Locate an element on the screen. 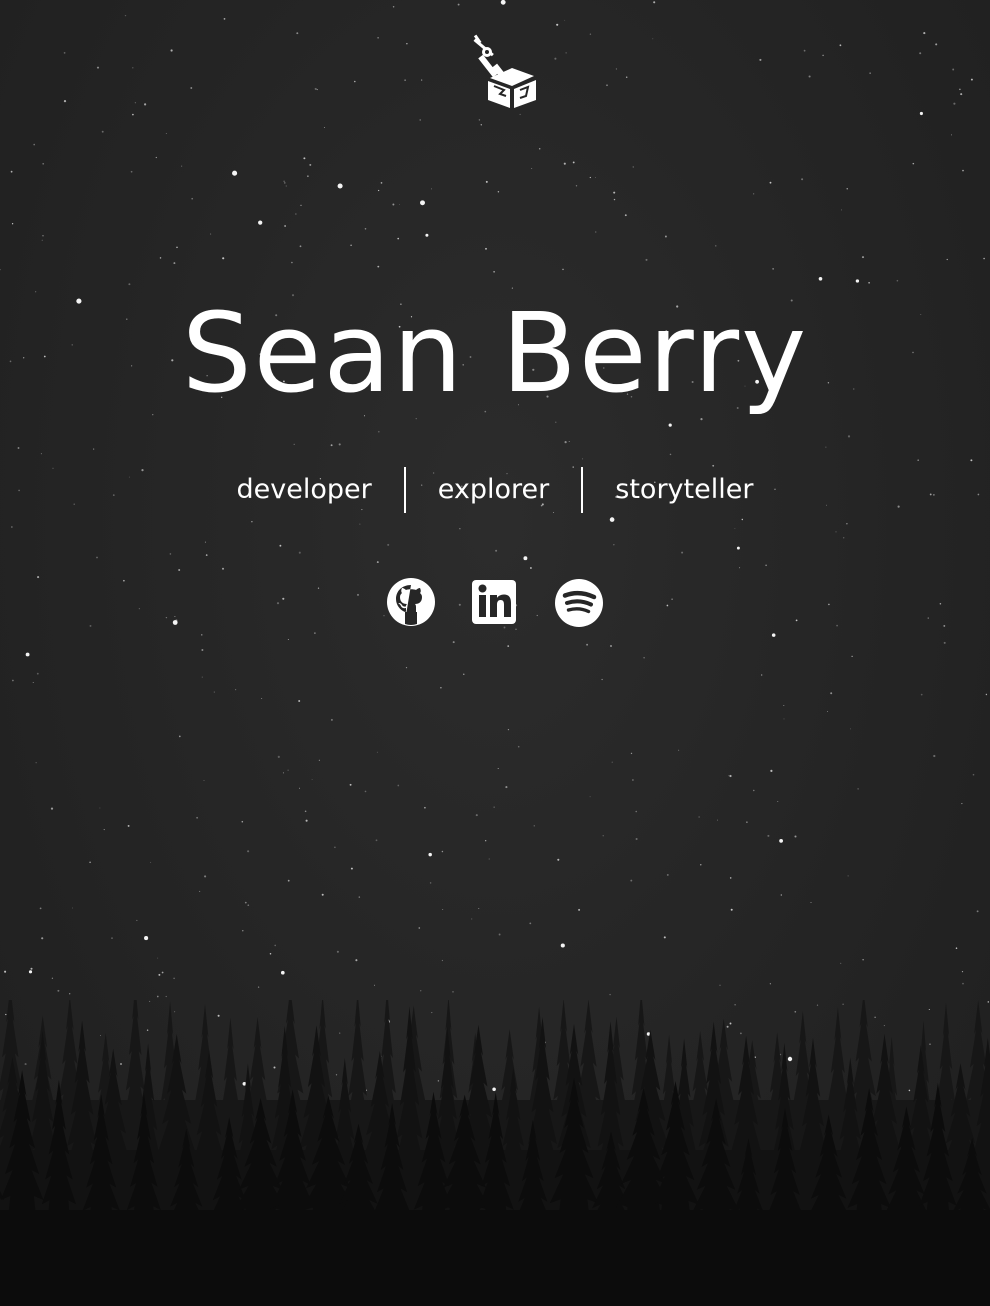  github-link is located at coordinates (411, 602).